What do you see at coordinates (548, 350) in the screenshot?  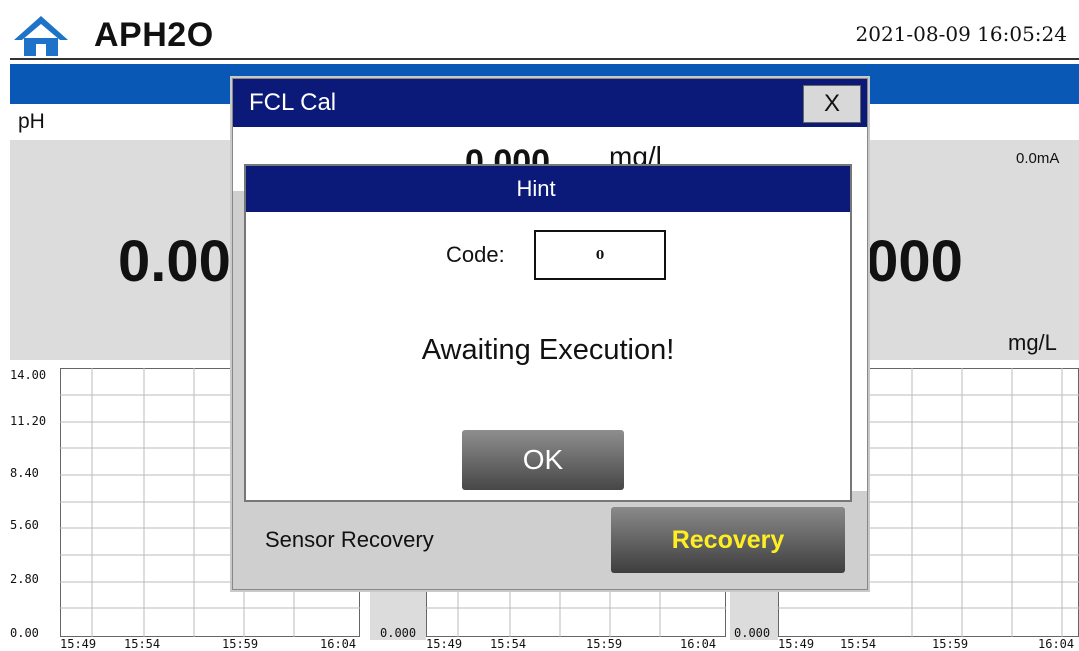 I see `hint-message: Awaiting Execution!` at bounding box center [548, 350].